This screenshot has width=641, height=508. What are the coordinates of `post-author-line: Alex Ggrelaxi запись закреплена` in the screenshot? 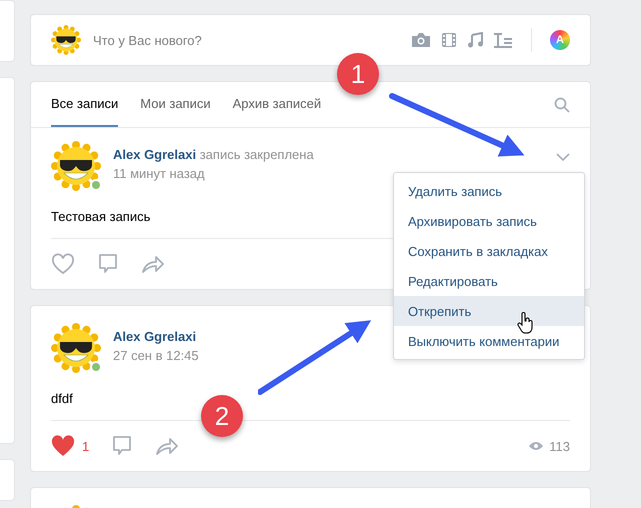 It's located at (213, 154).